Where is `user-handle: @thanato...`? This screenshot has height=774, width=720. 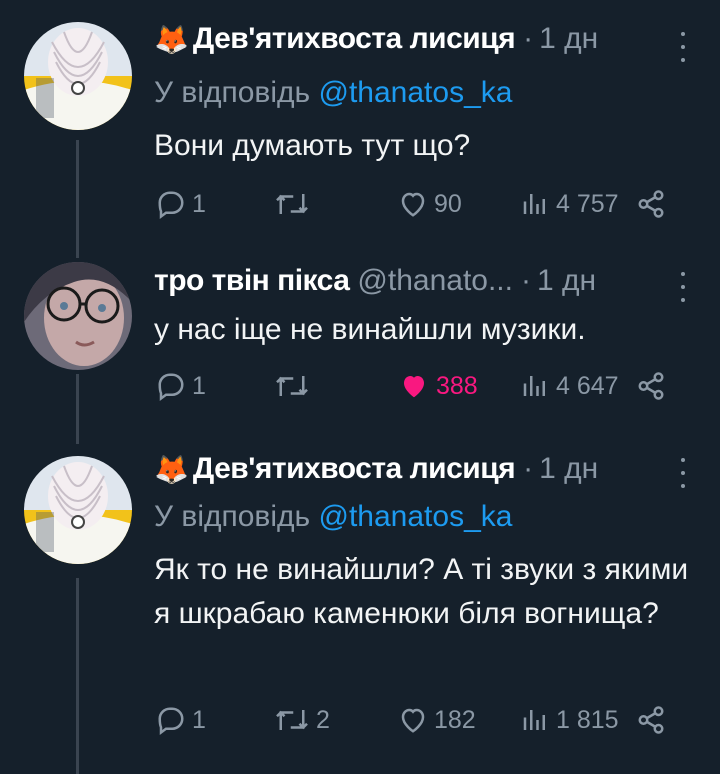 user-handle: @thanato... is located at coordinates (435, 281).